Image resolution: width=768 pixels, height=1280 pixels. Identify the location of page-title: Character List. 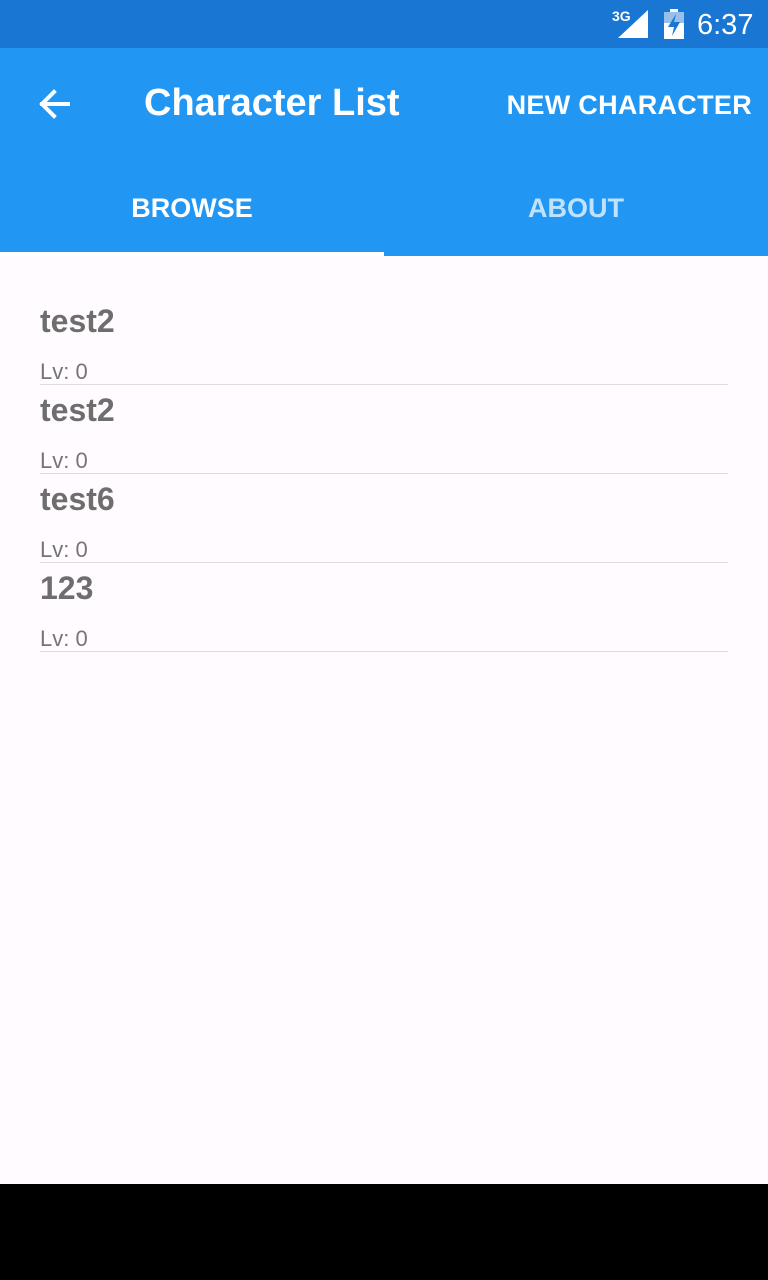
(272, 103).